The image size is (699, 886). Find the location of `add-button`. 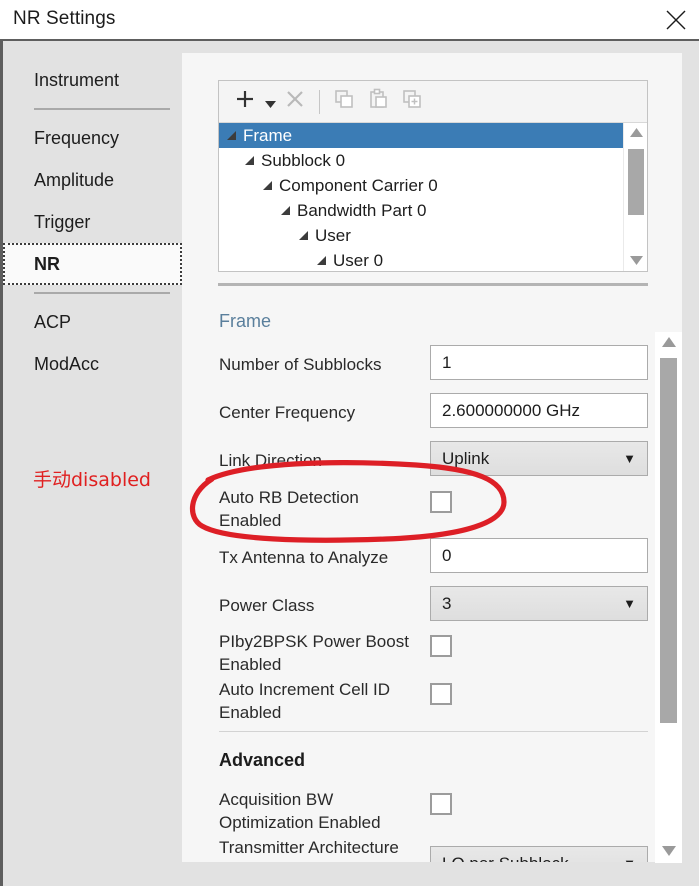

add-button is located at coordinates (245, 102).